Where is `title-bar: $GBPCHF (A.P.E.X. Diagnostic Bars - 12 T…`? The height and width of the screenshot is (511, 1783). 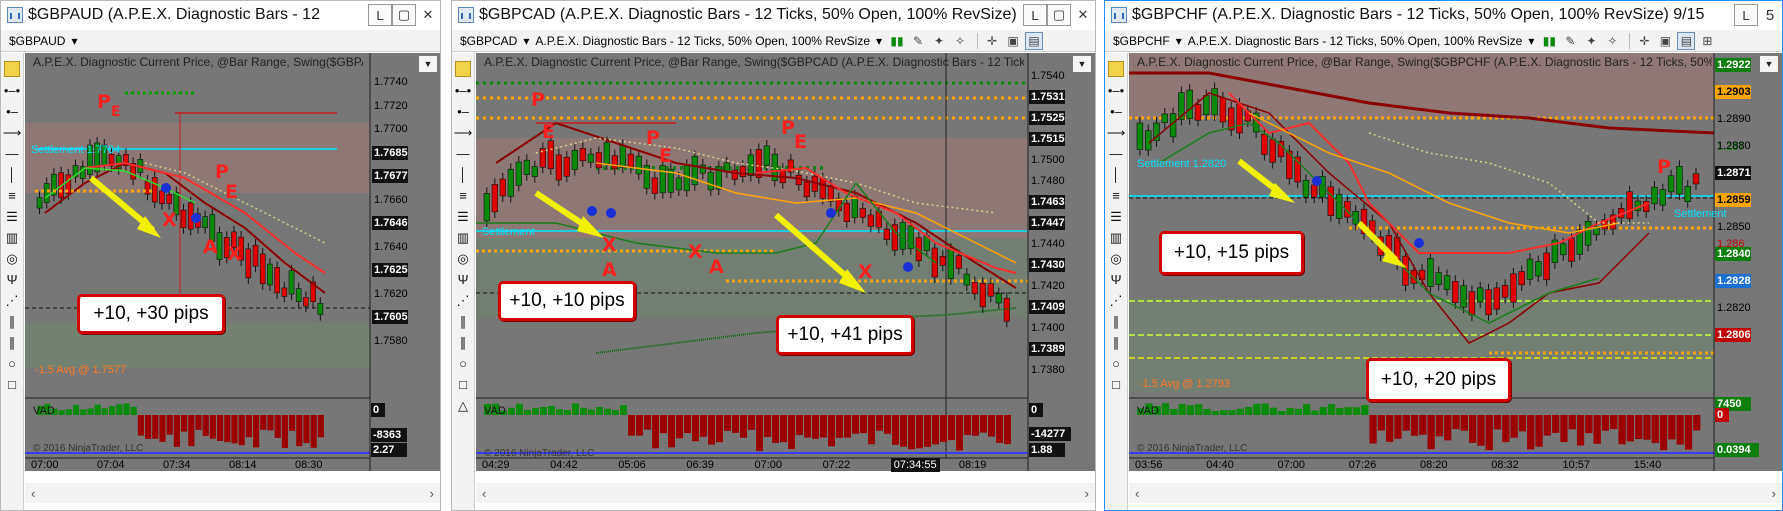
title-bar: $GBPCHF (A.P.E.X. Diagnostic Bars - 12 T… is located at coordinates (1443, 15).